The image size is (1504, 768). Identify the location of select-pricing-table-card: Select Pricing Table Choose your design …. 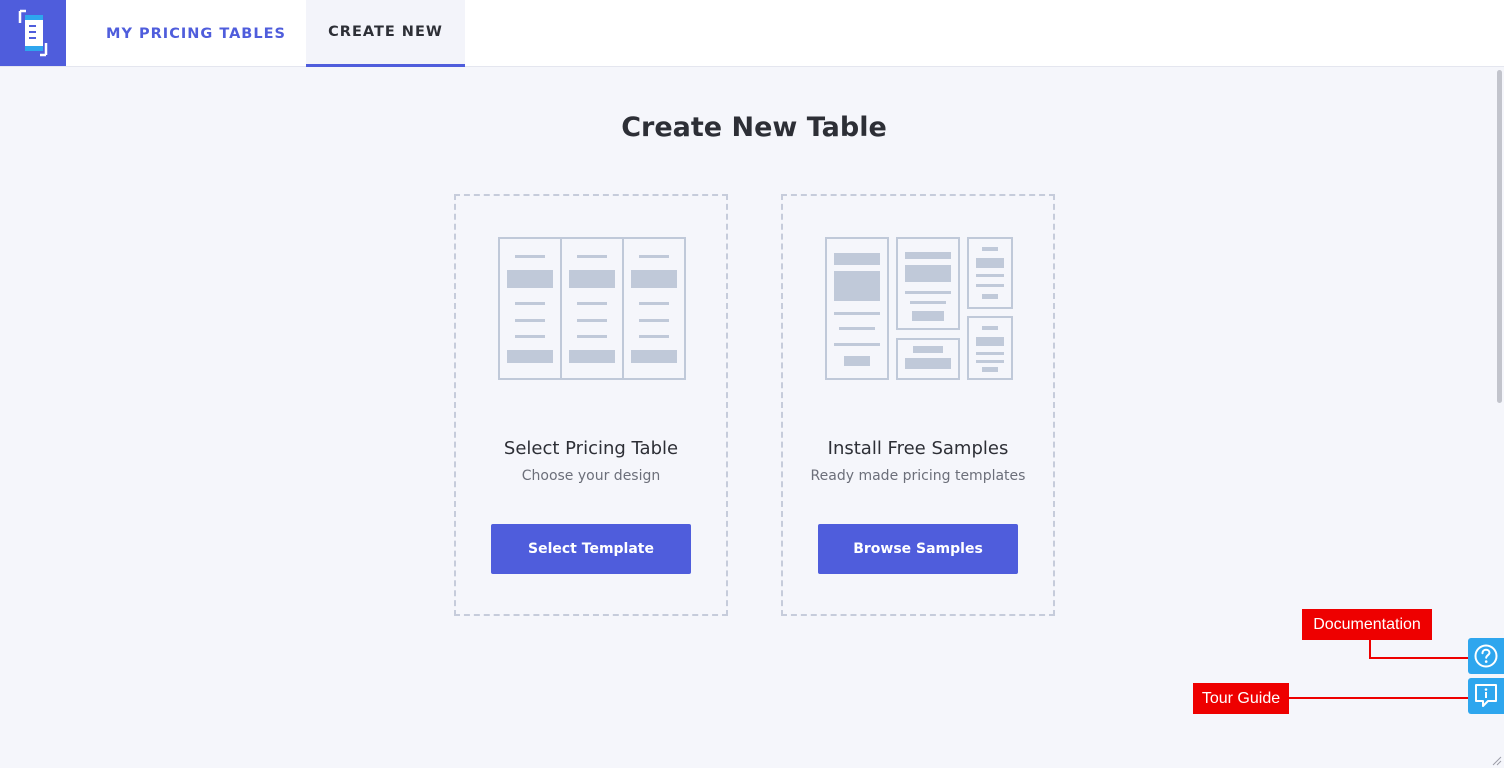
(591, 405).